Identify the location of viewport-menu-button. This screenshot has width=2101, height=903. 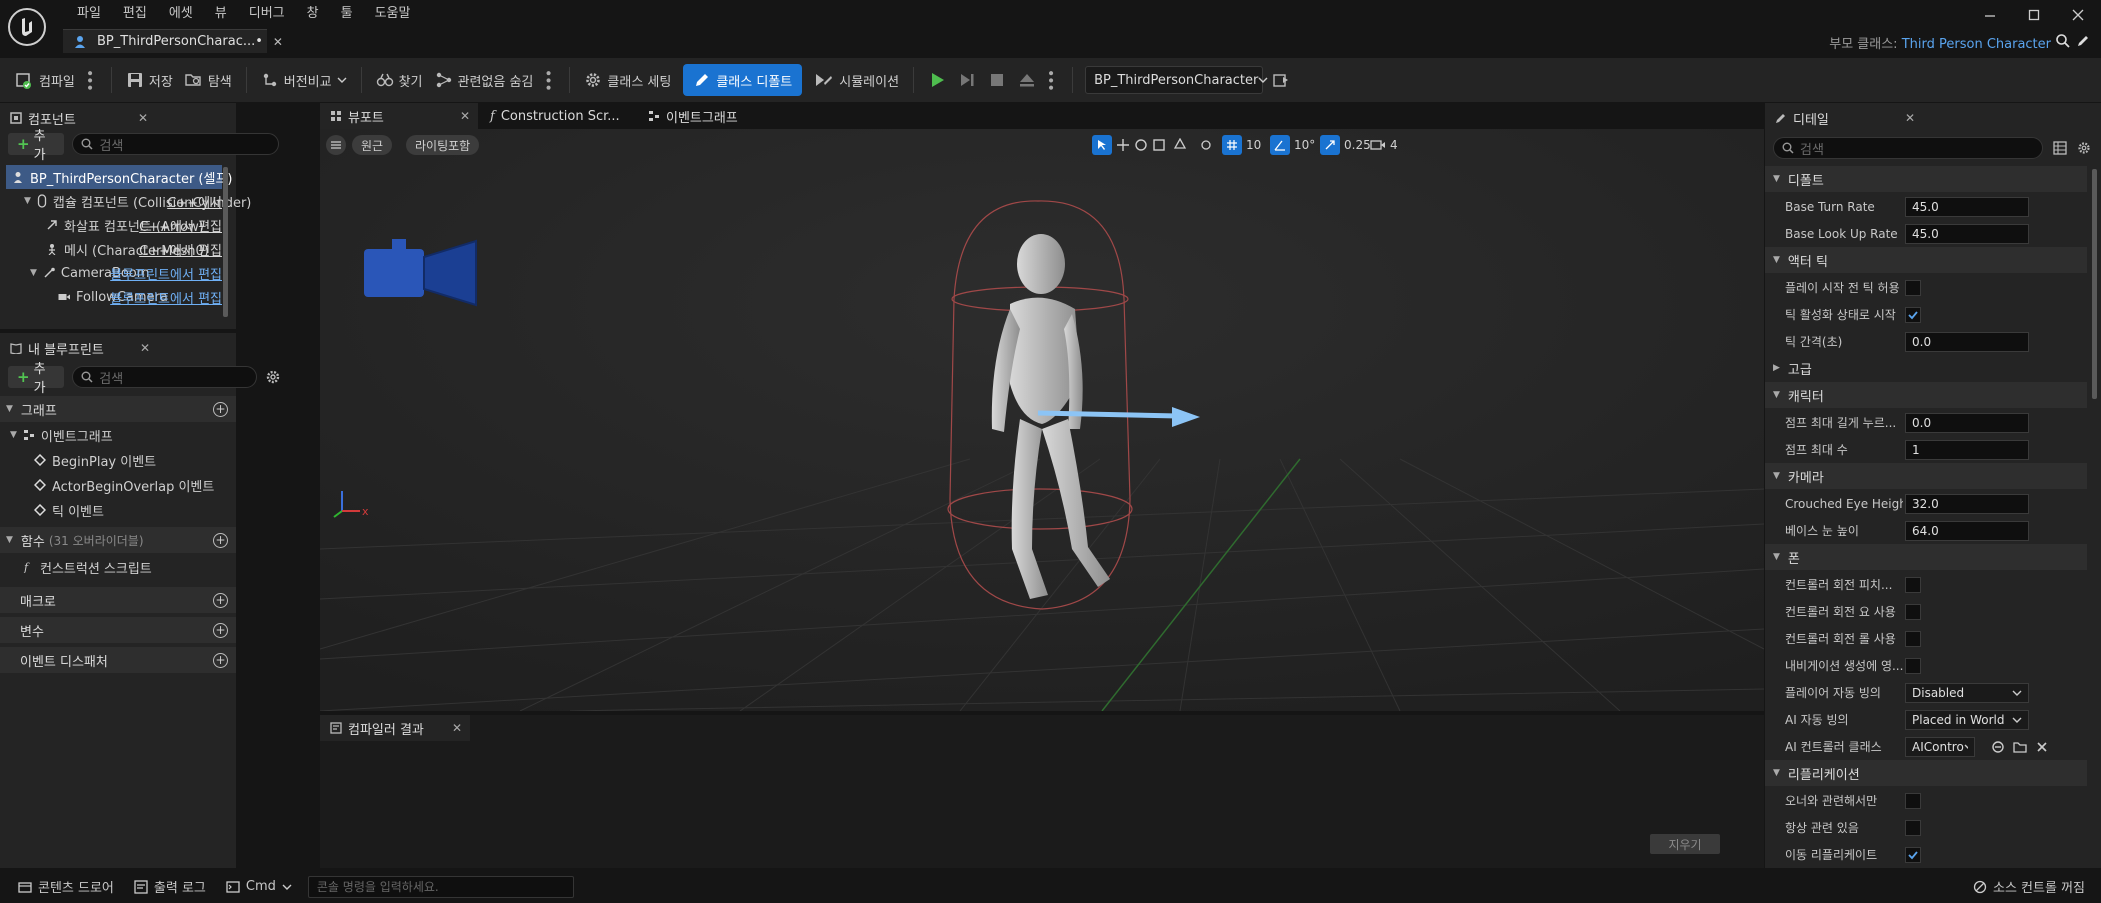
(336, 145).